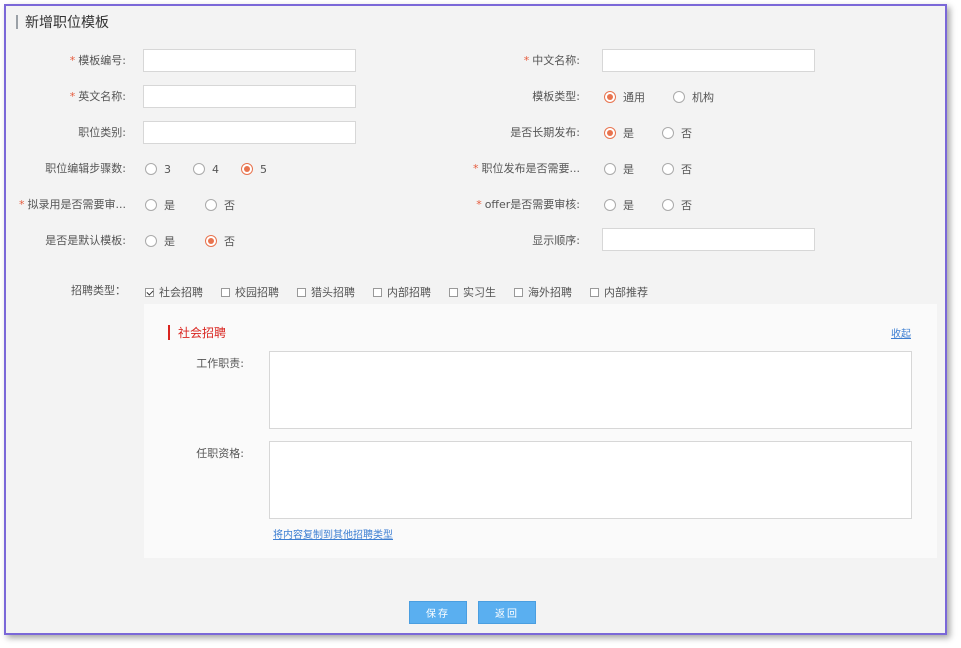  What do you see at coordinates (708, 239) in the screenshot?
I see `display-order-input` at bounding box center [708, 239].